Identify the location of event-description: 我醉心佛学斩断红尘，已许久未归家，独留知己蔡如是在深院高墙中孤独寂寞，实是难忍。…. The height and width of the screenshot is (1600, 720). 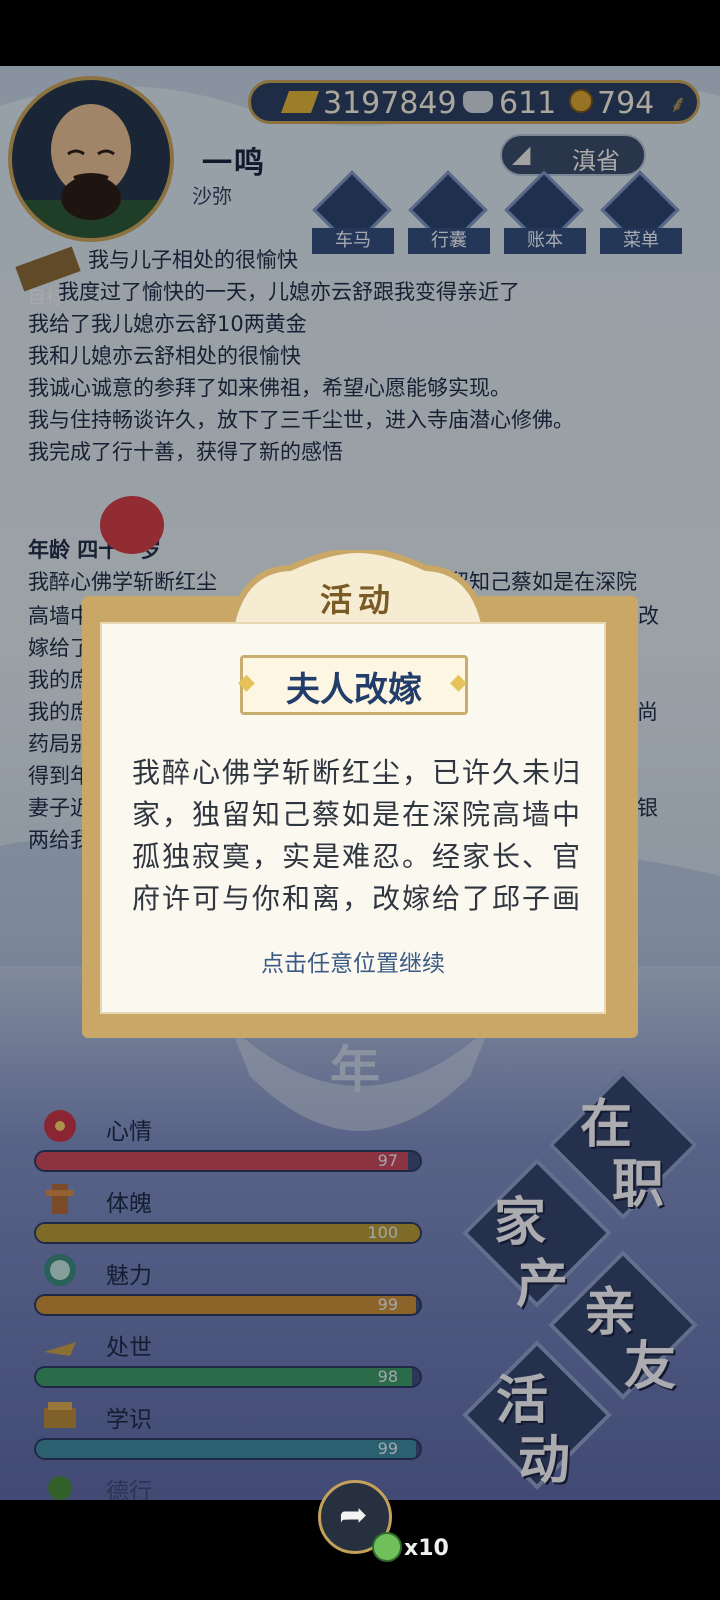
(357, 835).